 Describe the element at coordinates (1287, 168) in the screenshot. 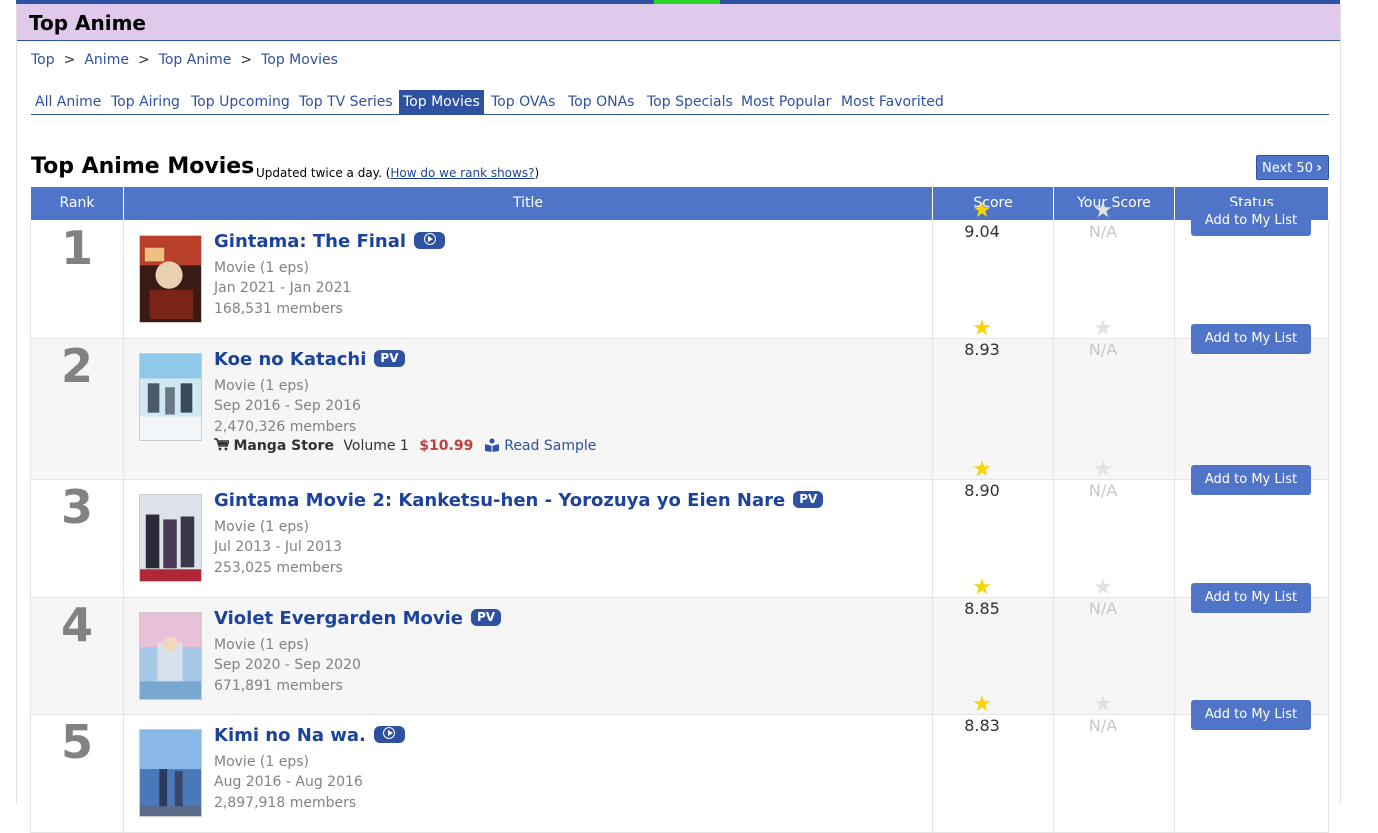

I see `next-50-label: Next 50` at that location.